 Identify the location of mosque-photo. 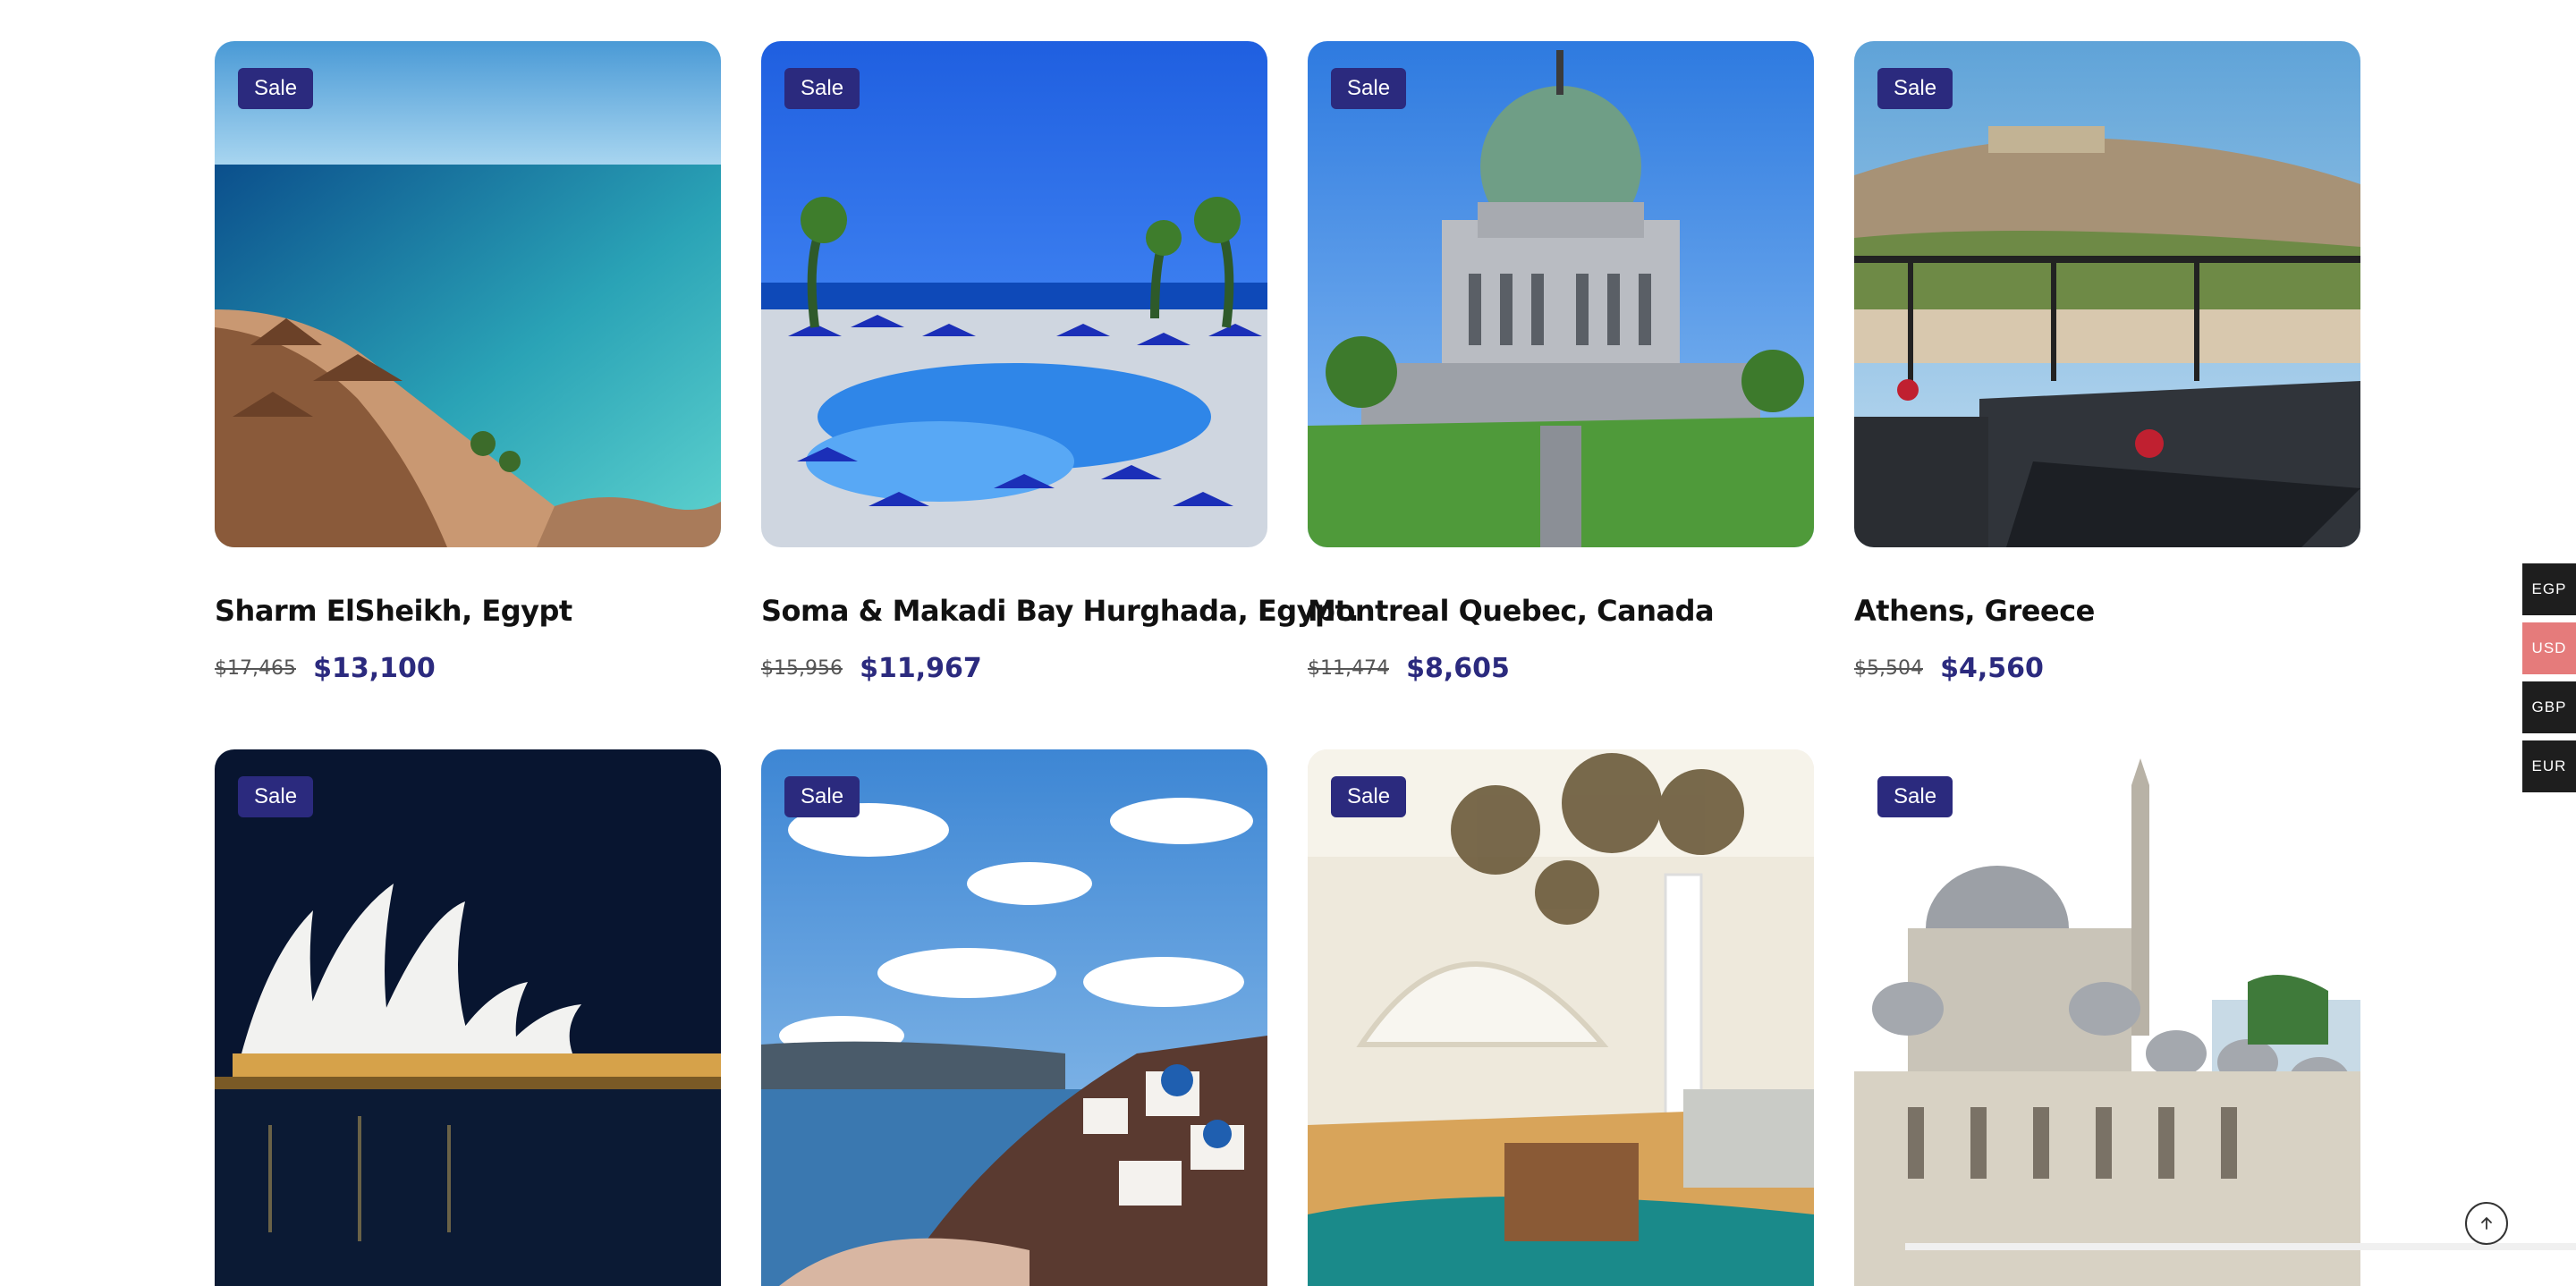
(2107, 1017).